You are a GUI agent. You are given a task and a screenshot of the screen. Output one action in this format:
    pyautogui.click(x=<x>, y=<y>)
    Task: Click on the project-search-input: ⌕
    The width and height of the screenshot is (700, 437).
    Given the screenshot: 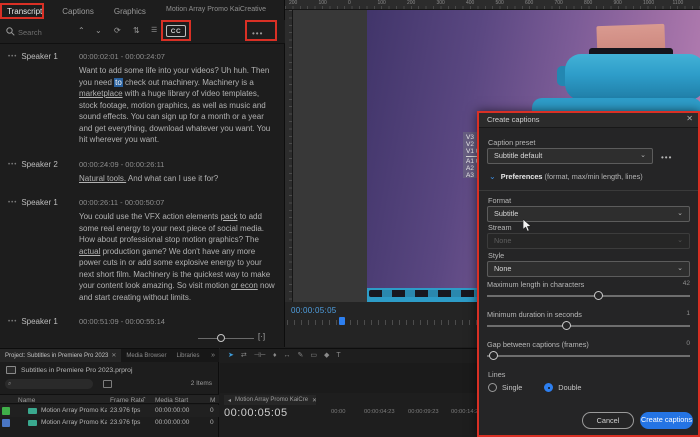 What is the action you would take?
    pyautogui.click(x=49, y=384)
    